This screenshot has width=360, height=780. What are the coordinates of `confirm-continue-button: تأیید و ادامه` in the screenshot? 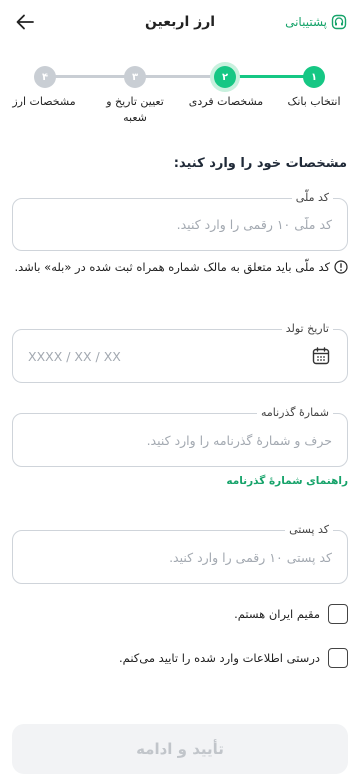 It's located at (180, 749).